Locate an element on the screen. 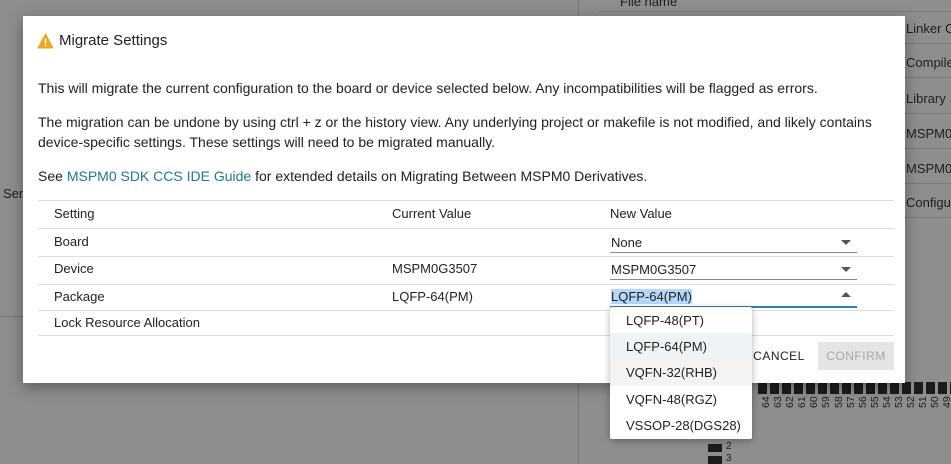 The height and width of the screenshot is (464, 951). board-select-value: None is located at coordinates (627, 242).